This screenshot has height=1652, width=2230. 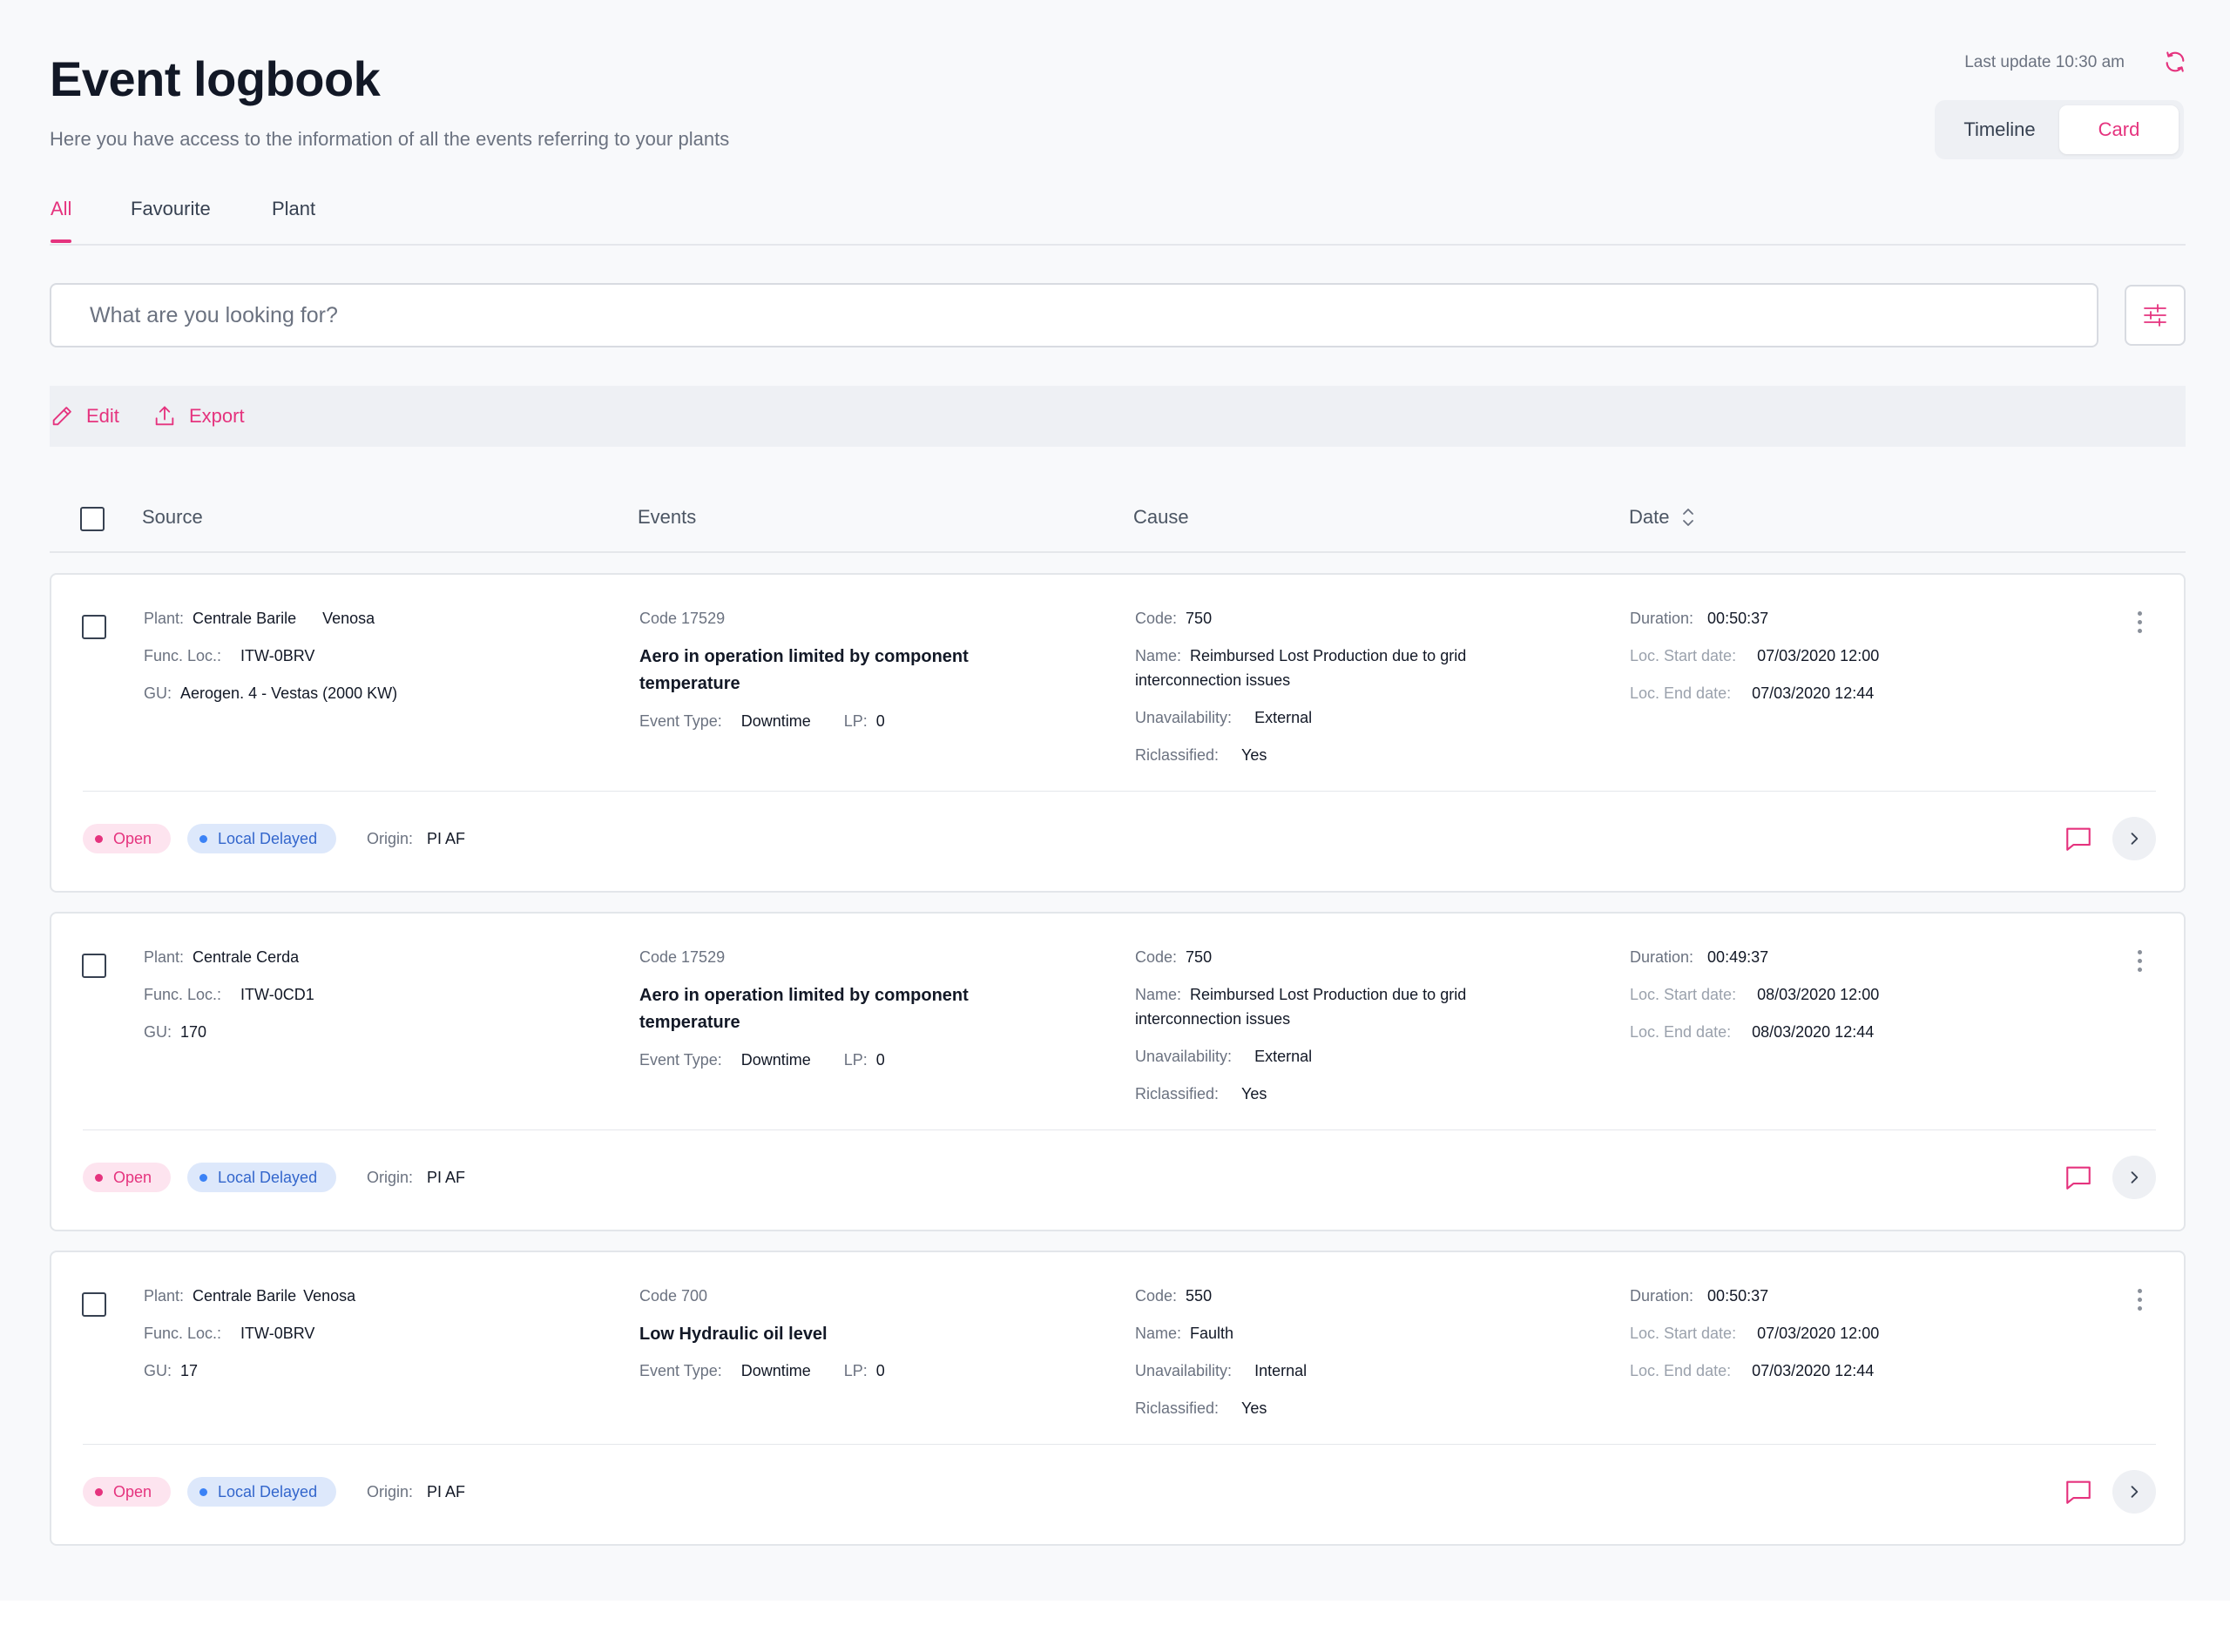 I want to click on duration-value: 00:50:37, so click(x=1738, y=618).